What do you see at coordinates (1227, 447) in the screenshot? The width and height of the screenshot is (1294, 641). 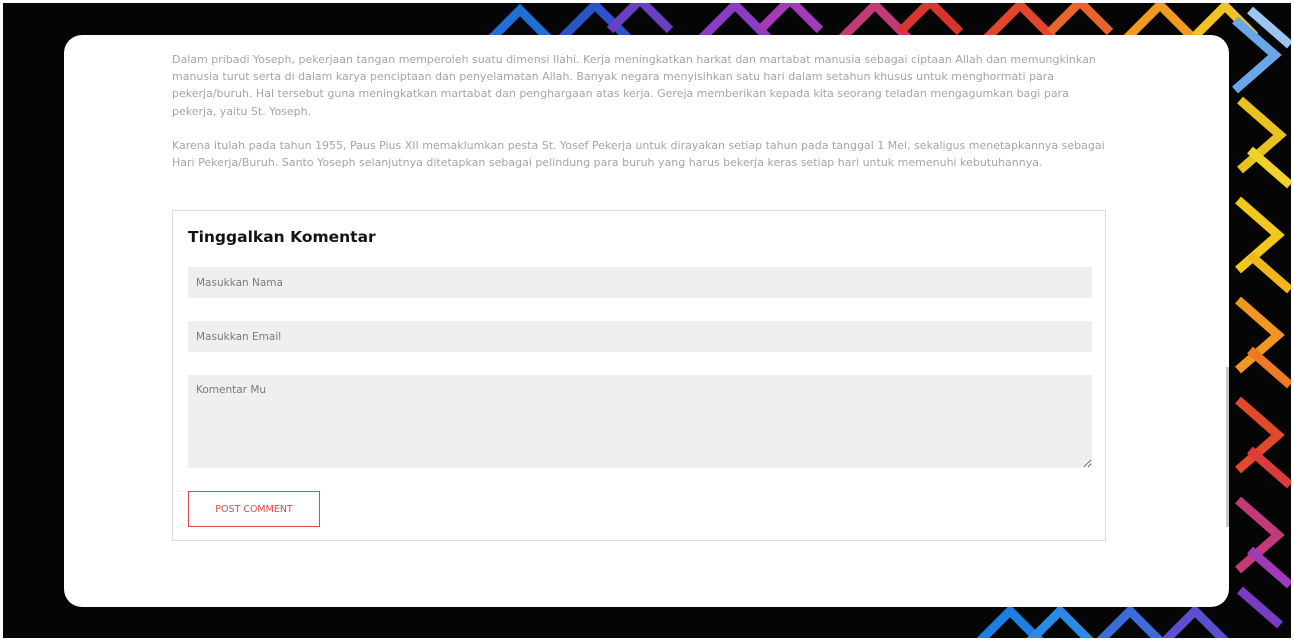 I see `page-scrollbar` at bounding box center [1227, 447].